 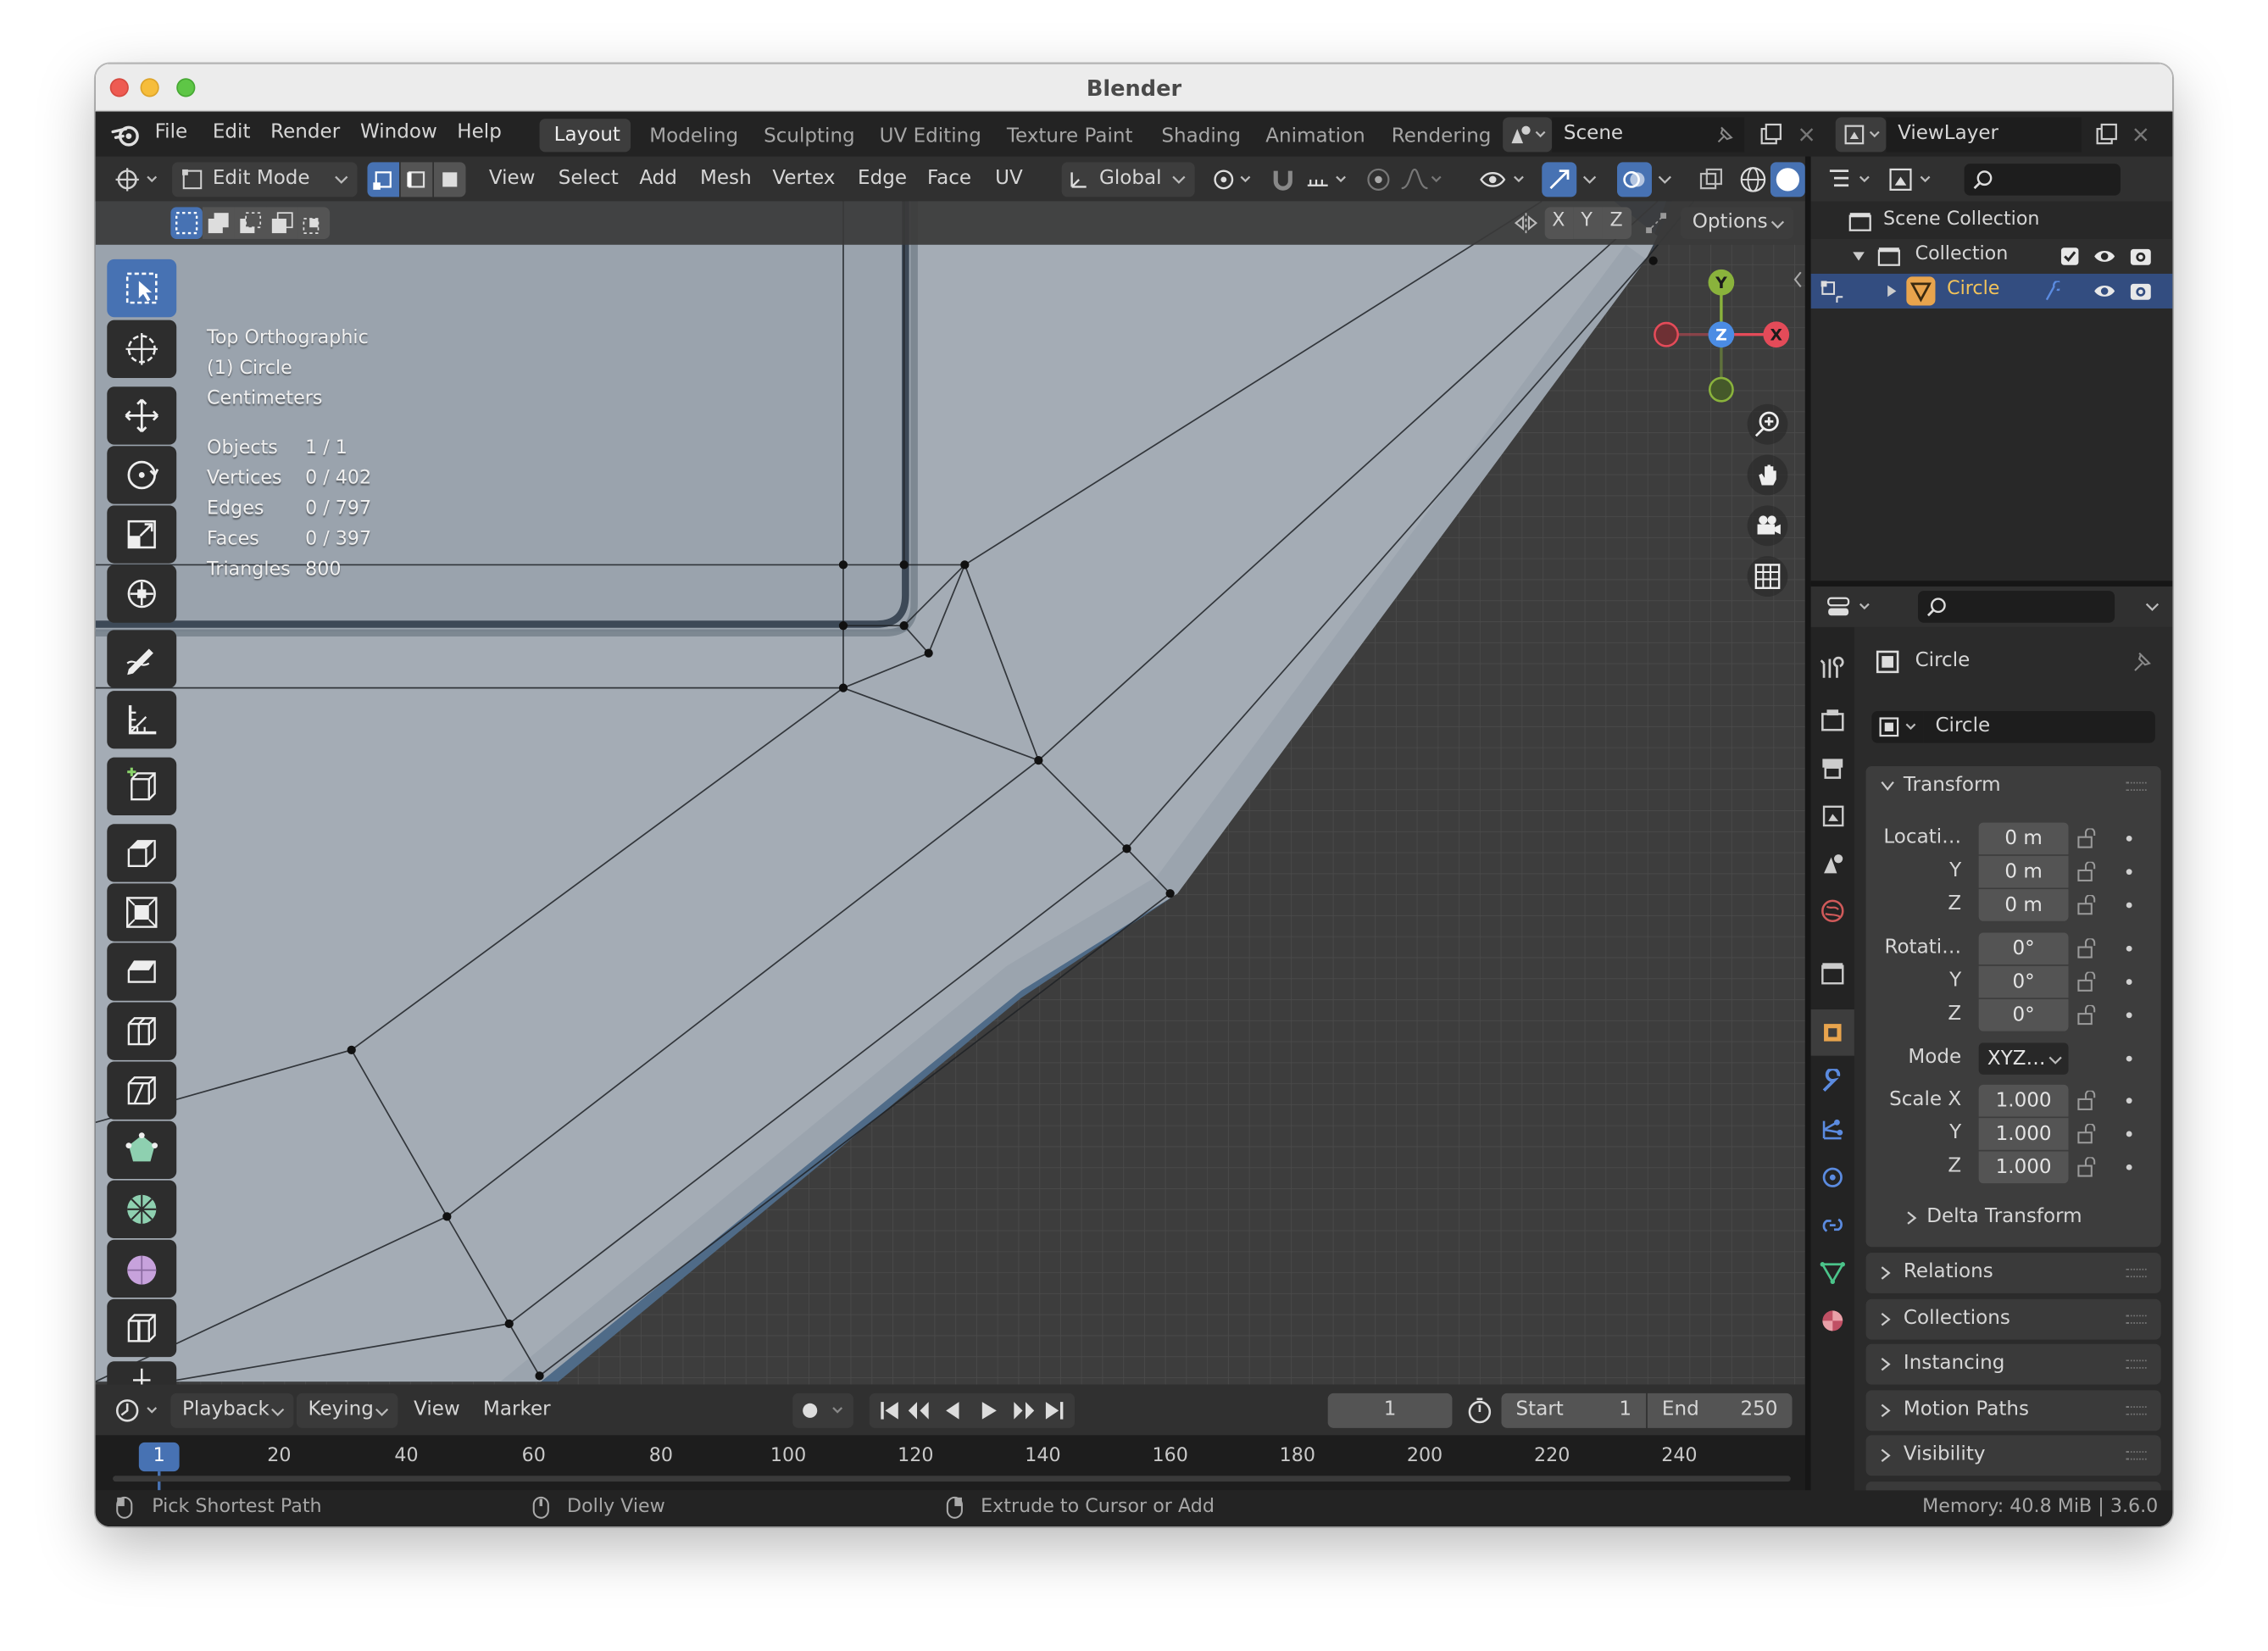 What do you see at coordinates (1833, 667) in the screenshot?
I see `tool-tab-icon` at bounding box center [1833, 667].